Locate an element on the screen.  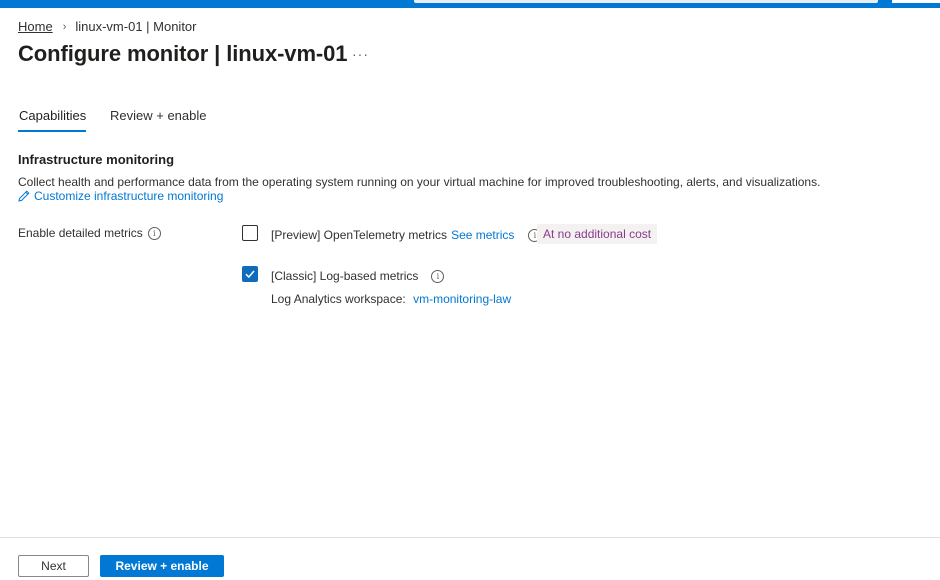
opentelemetry-checkbox is located at coordinates (250, 233).